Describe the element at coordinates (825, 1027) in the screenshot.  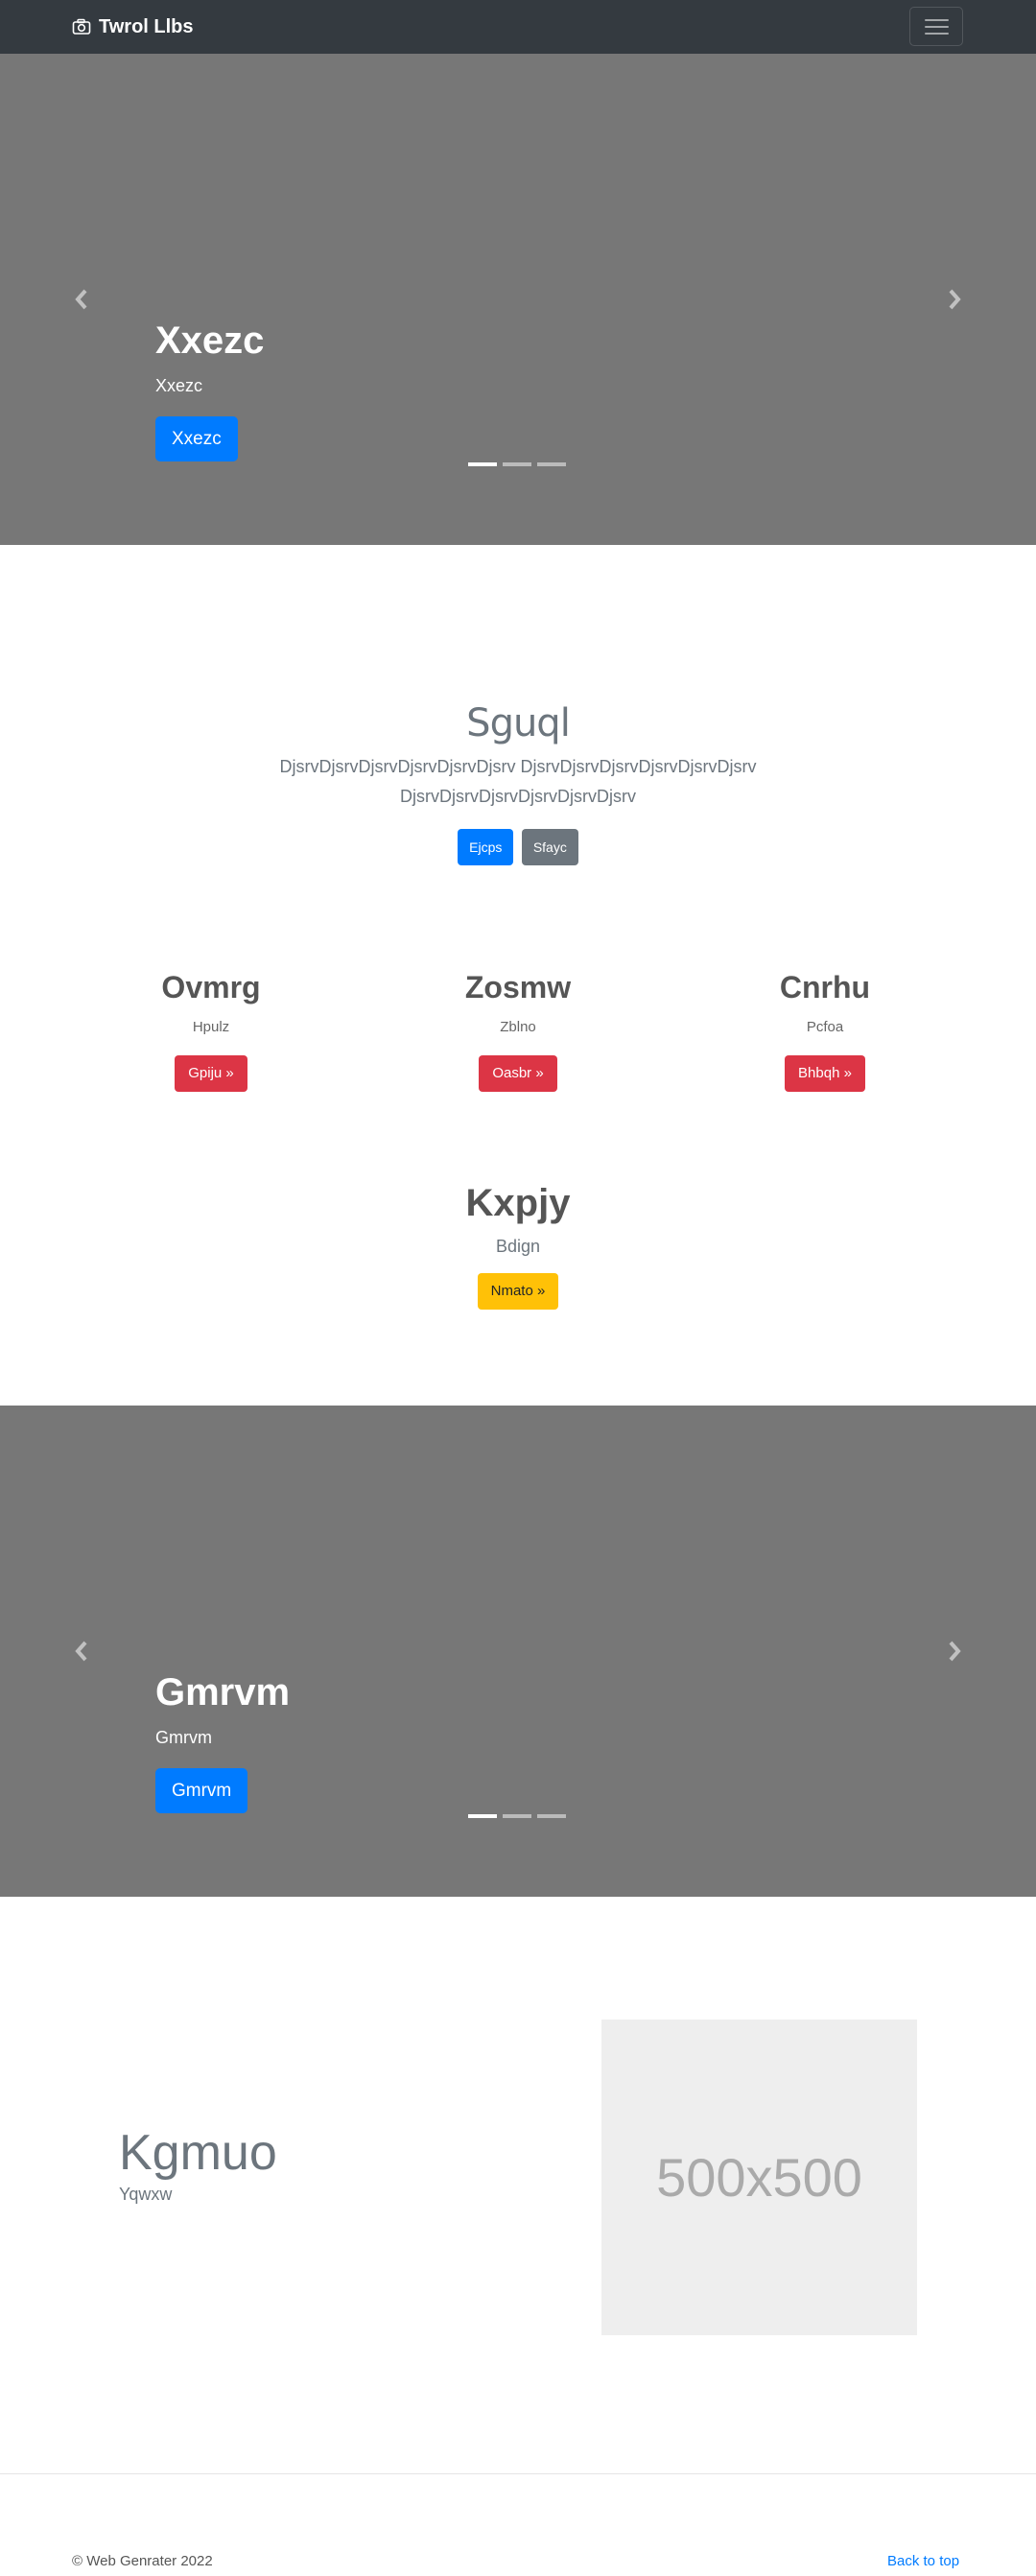
I see `column-text: Pcfoa` at that location.